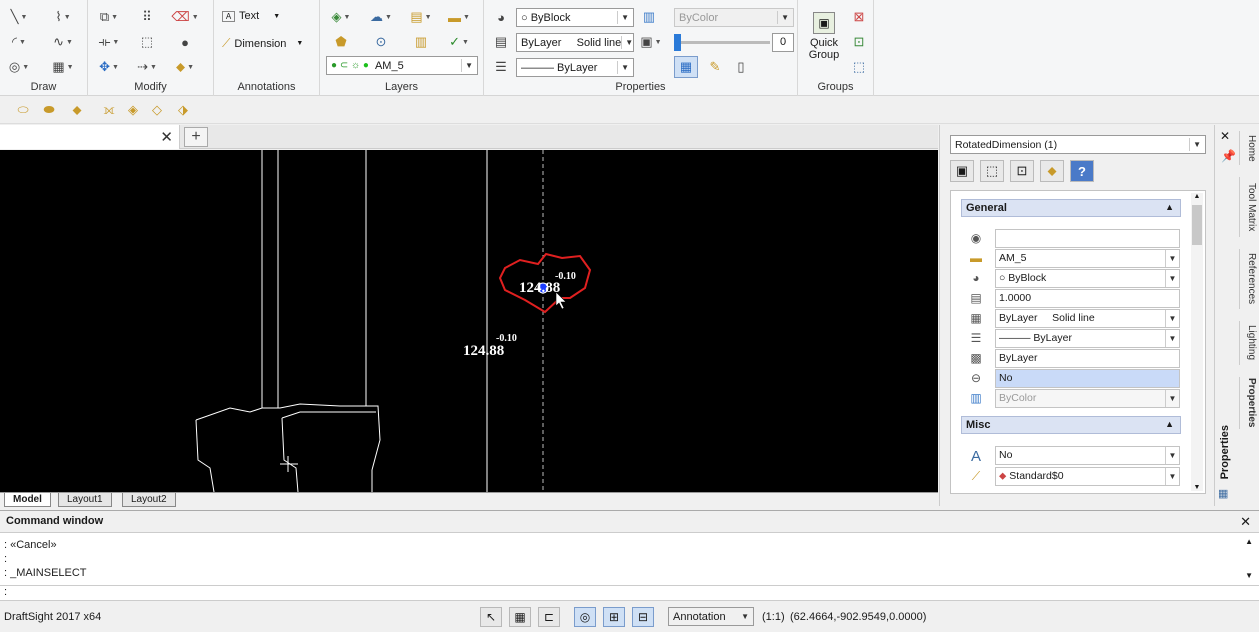 The width and height of the screenshot is (1259, 632). I want to click on scroll-down-icon: ▼, so click(1197, 487).